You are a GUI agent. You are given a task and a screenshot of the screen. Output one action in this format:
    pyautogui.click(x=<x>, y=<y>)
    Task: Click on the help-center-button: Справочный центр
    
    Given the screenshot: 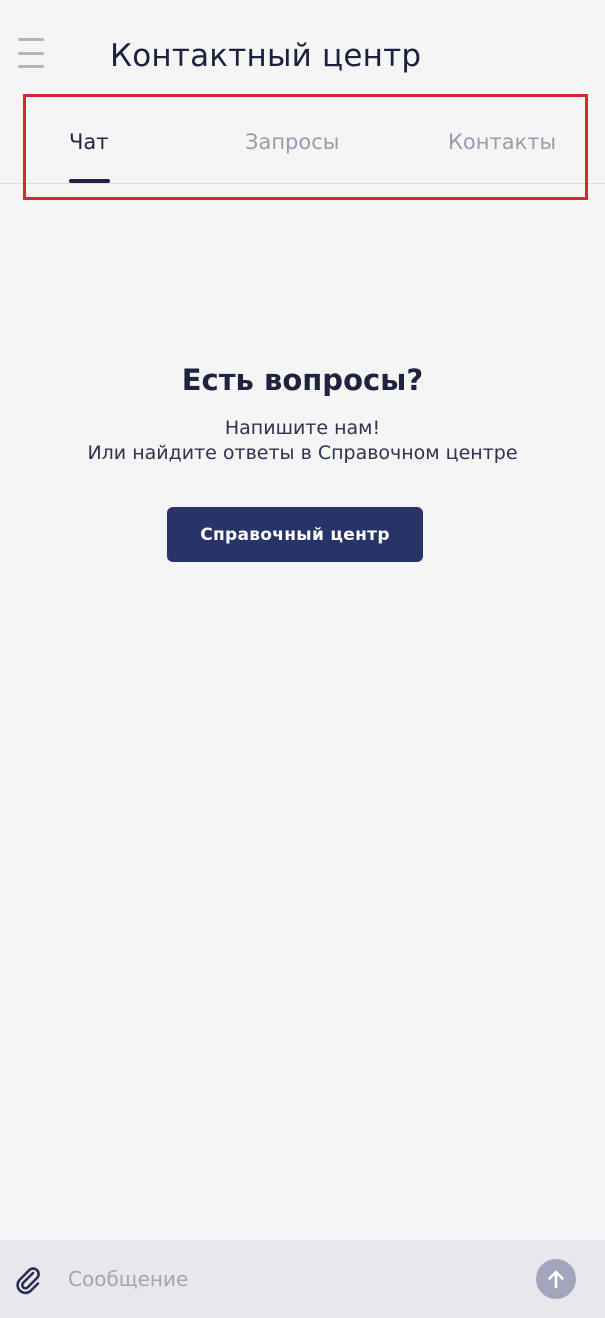 What is the action you would take?
    pyautogui.click(x=295, y=534)
    